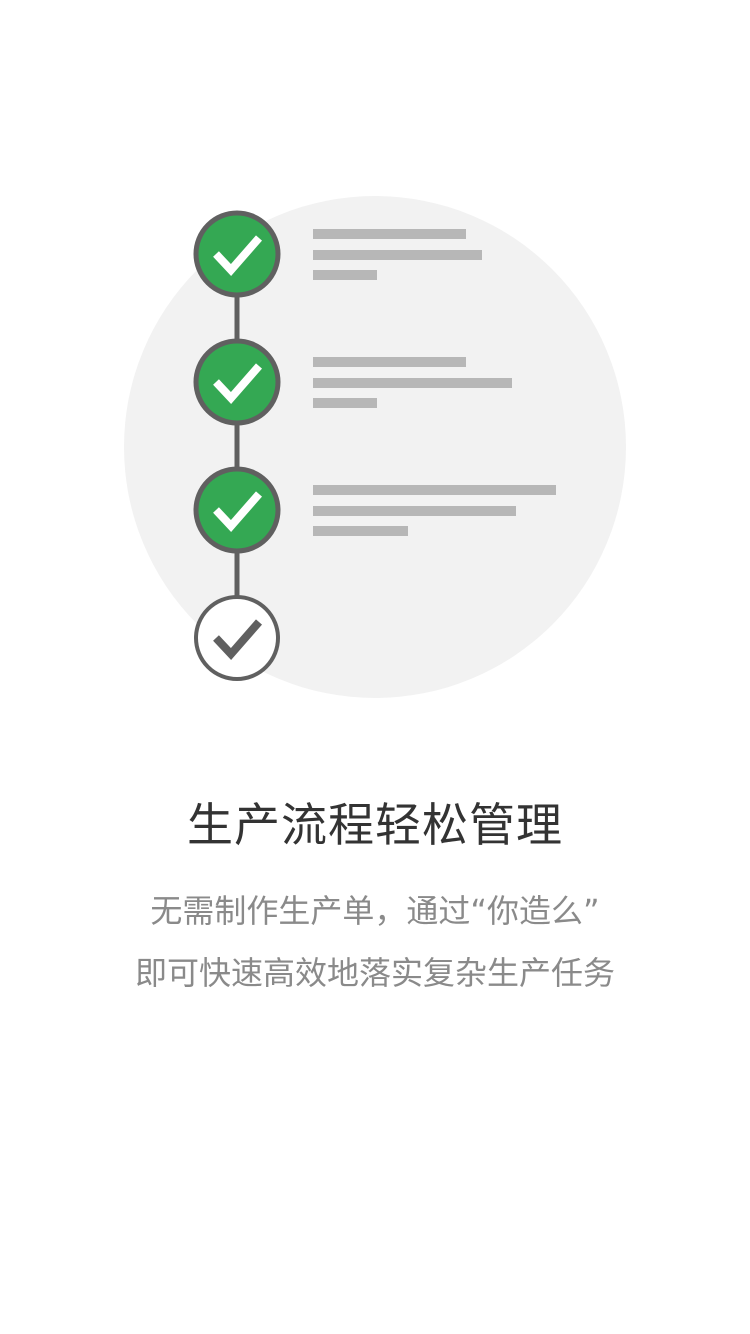 This screenshot has height=1334, width=750. Describe the element at coordinates (375, 942) in the screenshot. I see `onboarding-description: 无需制作生产单，通过“你造么” 即可快速高效地落实复杂生产任务` at that location.